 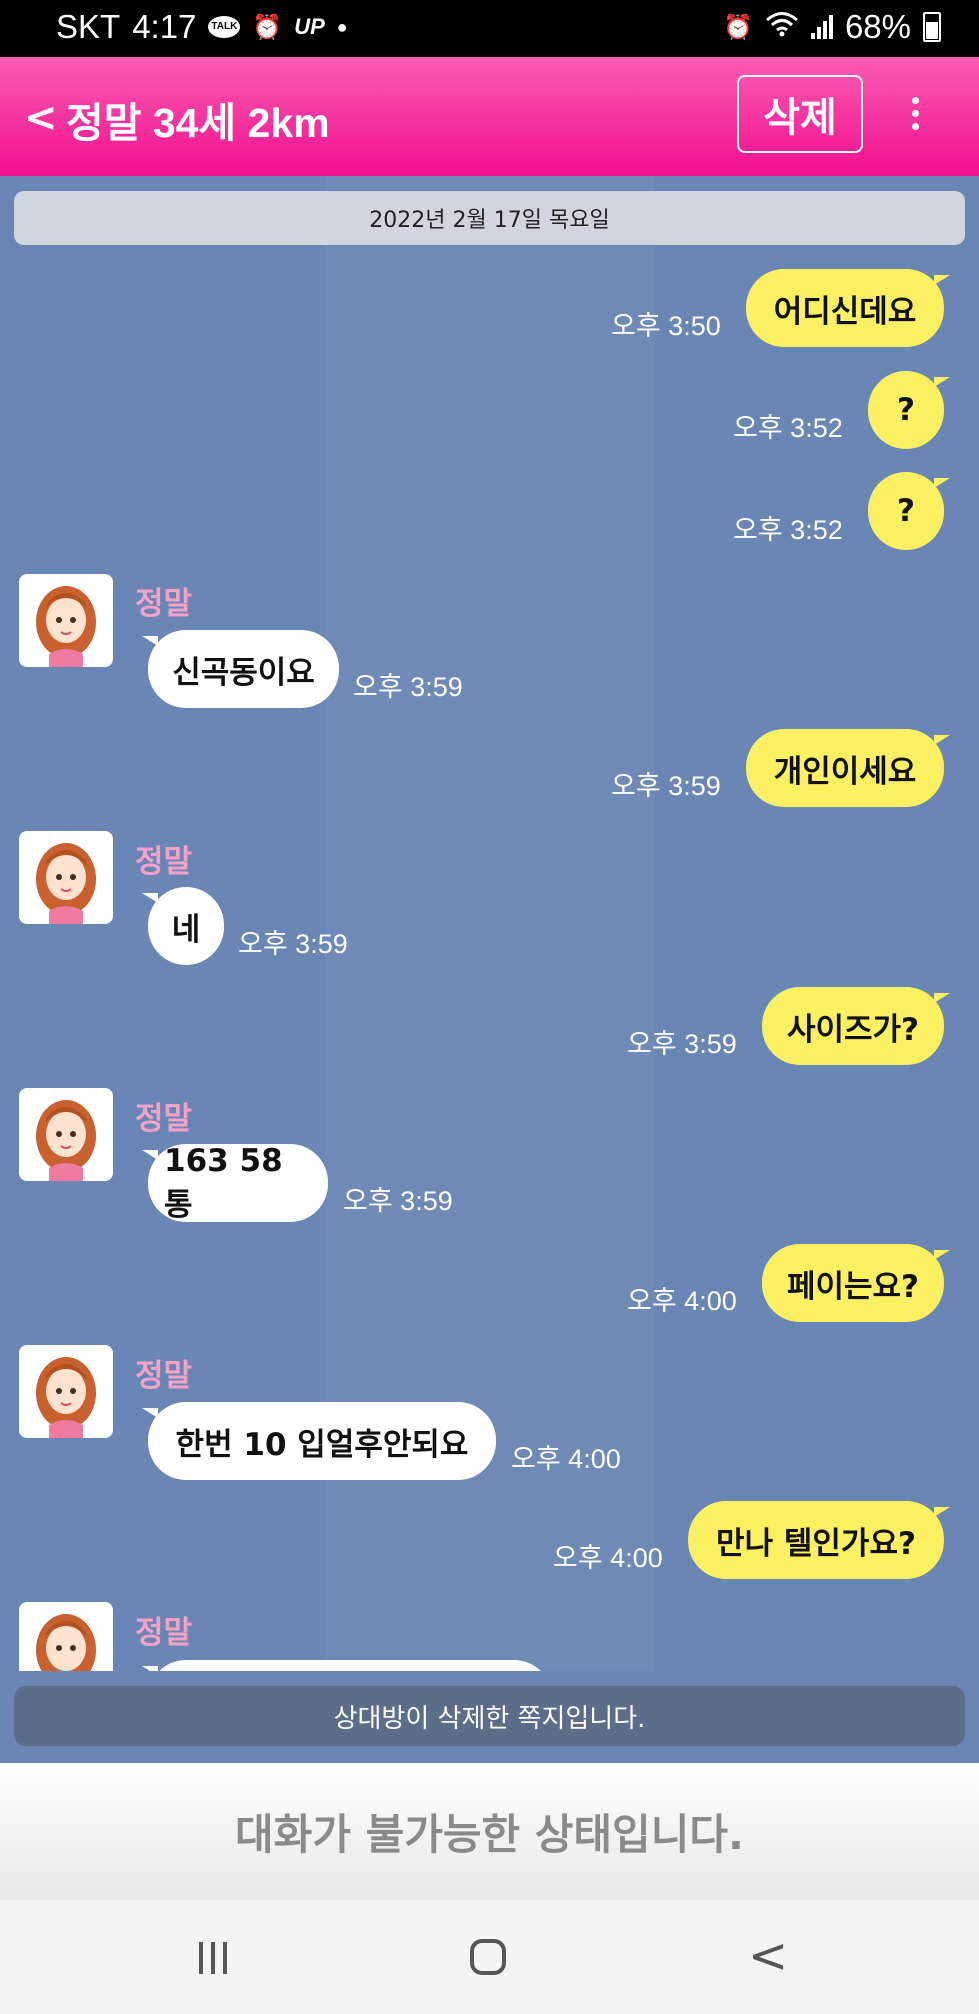 I want to click on chat-title: 정말 34세 2km, so click(x=198, y=123).